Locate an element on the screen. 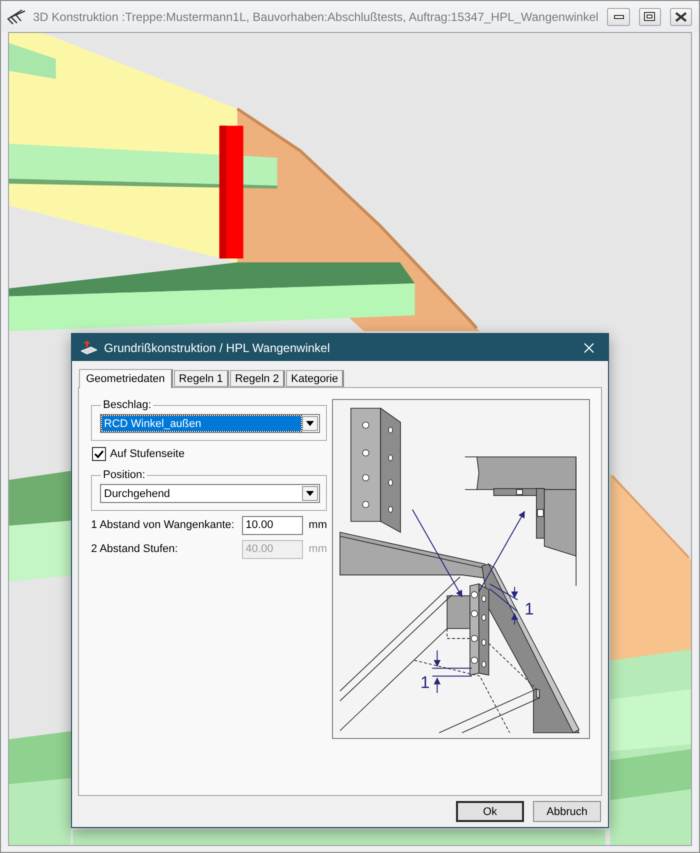 Image resolution: width=700 pixels, height=853 pixels. window-title: 3D Konstruktion :Treppe:Mustermann1L, Bauvorhaben:Abschlußtests, Auftrag:15347_HPL_Wangenwinkel is located at coordinates (315, 17).